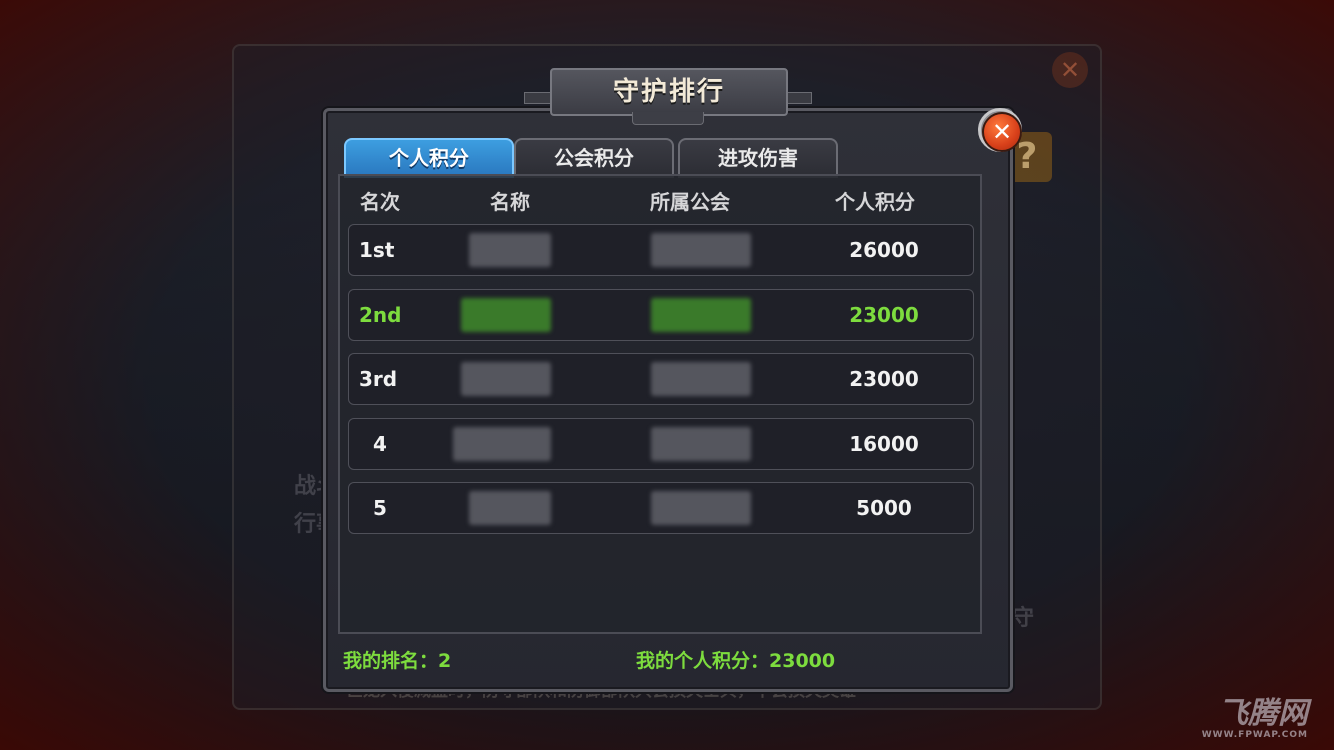 The image size is (1334, 750). I want to click on header-name: 名称, so click(510, 202).